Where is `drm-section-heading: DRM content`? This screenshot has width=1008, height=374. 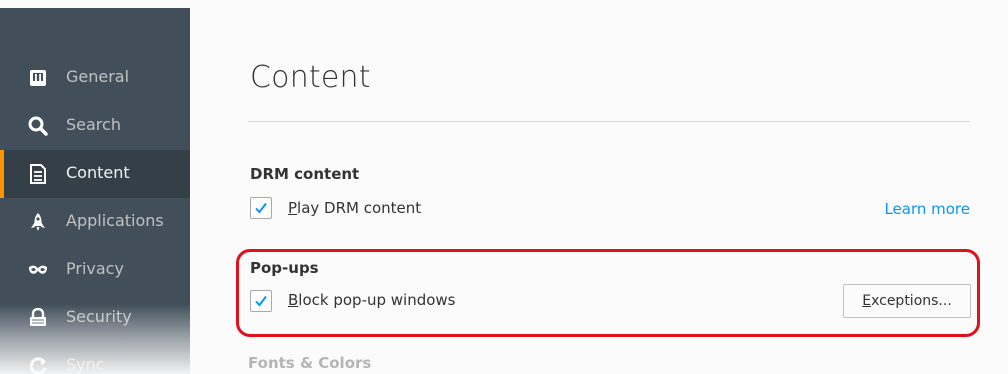 drm-section-heading: DRM content is located at coordinates (305, 174).